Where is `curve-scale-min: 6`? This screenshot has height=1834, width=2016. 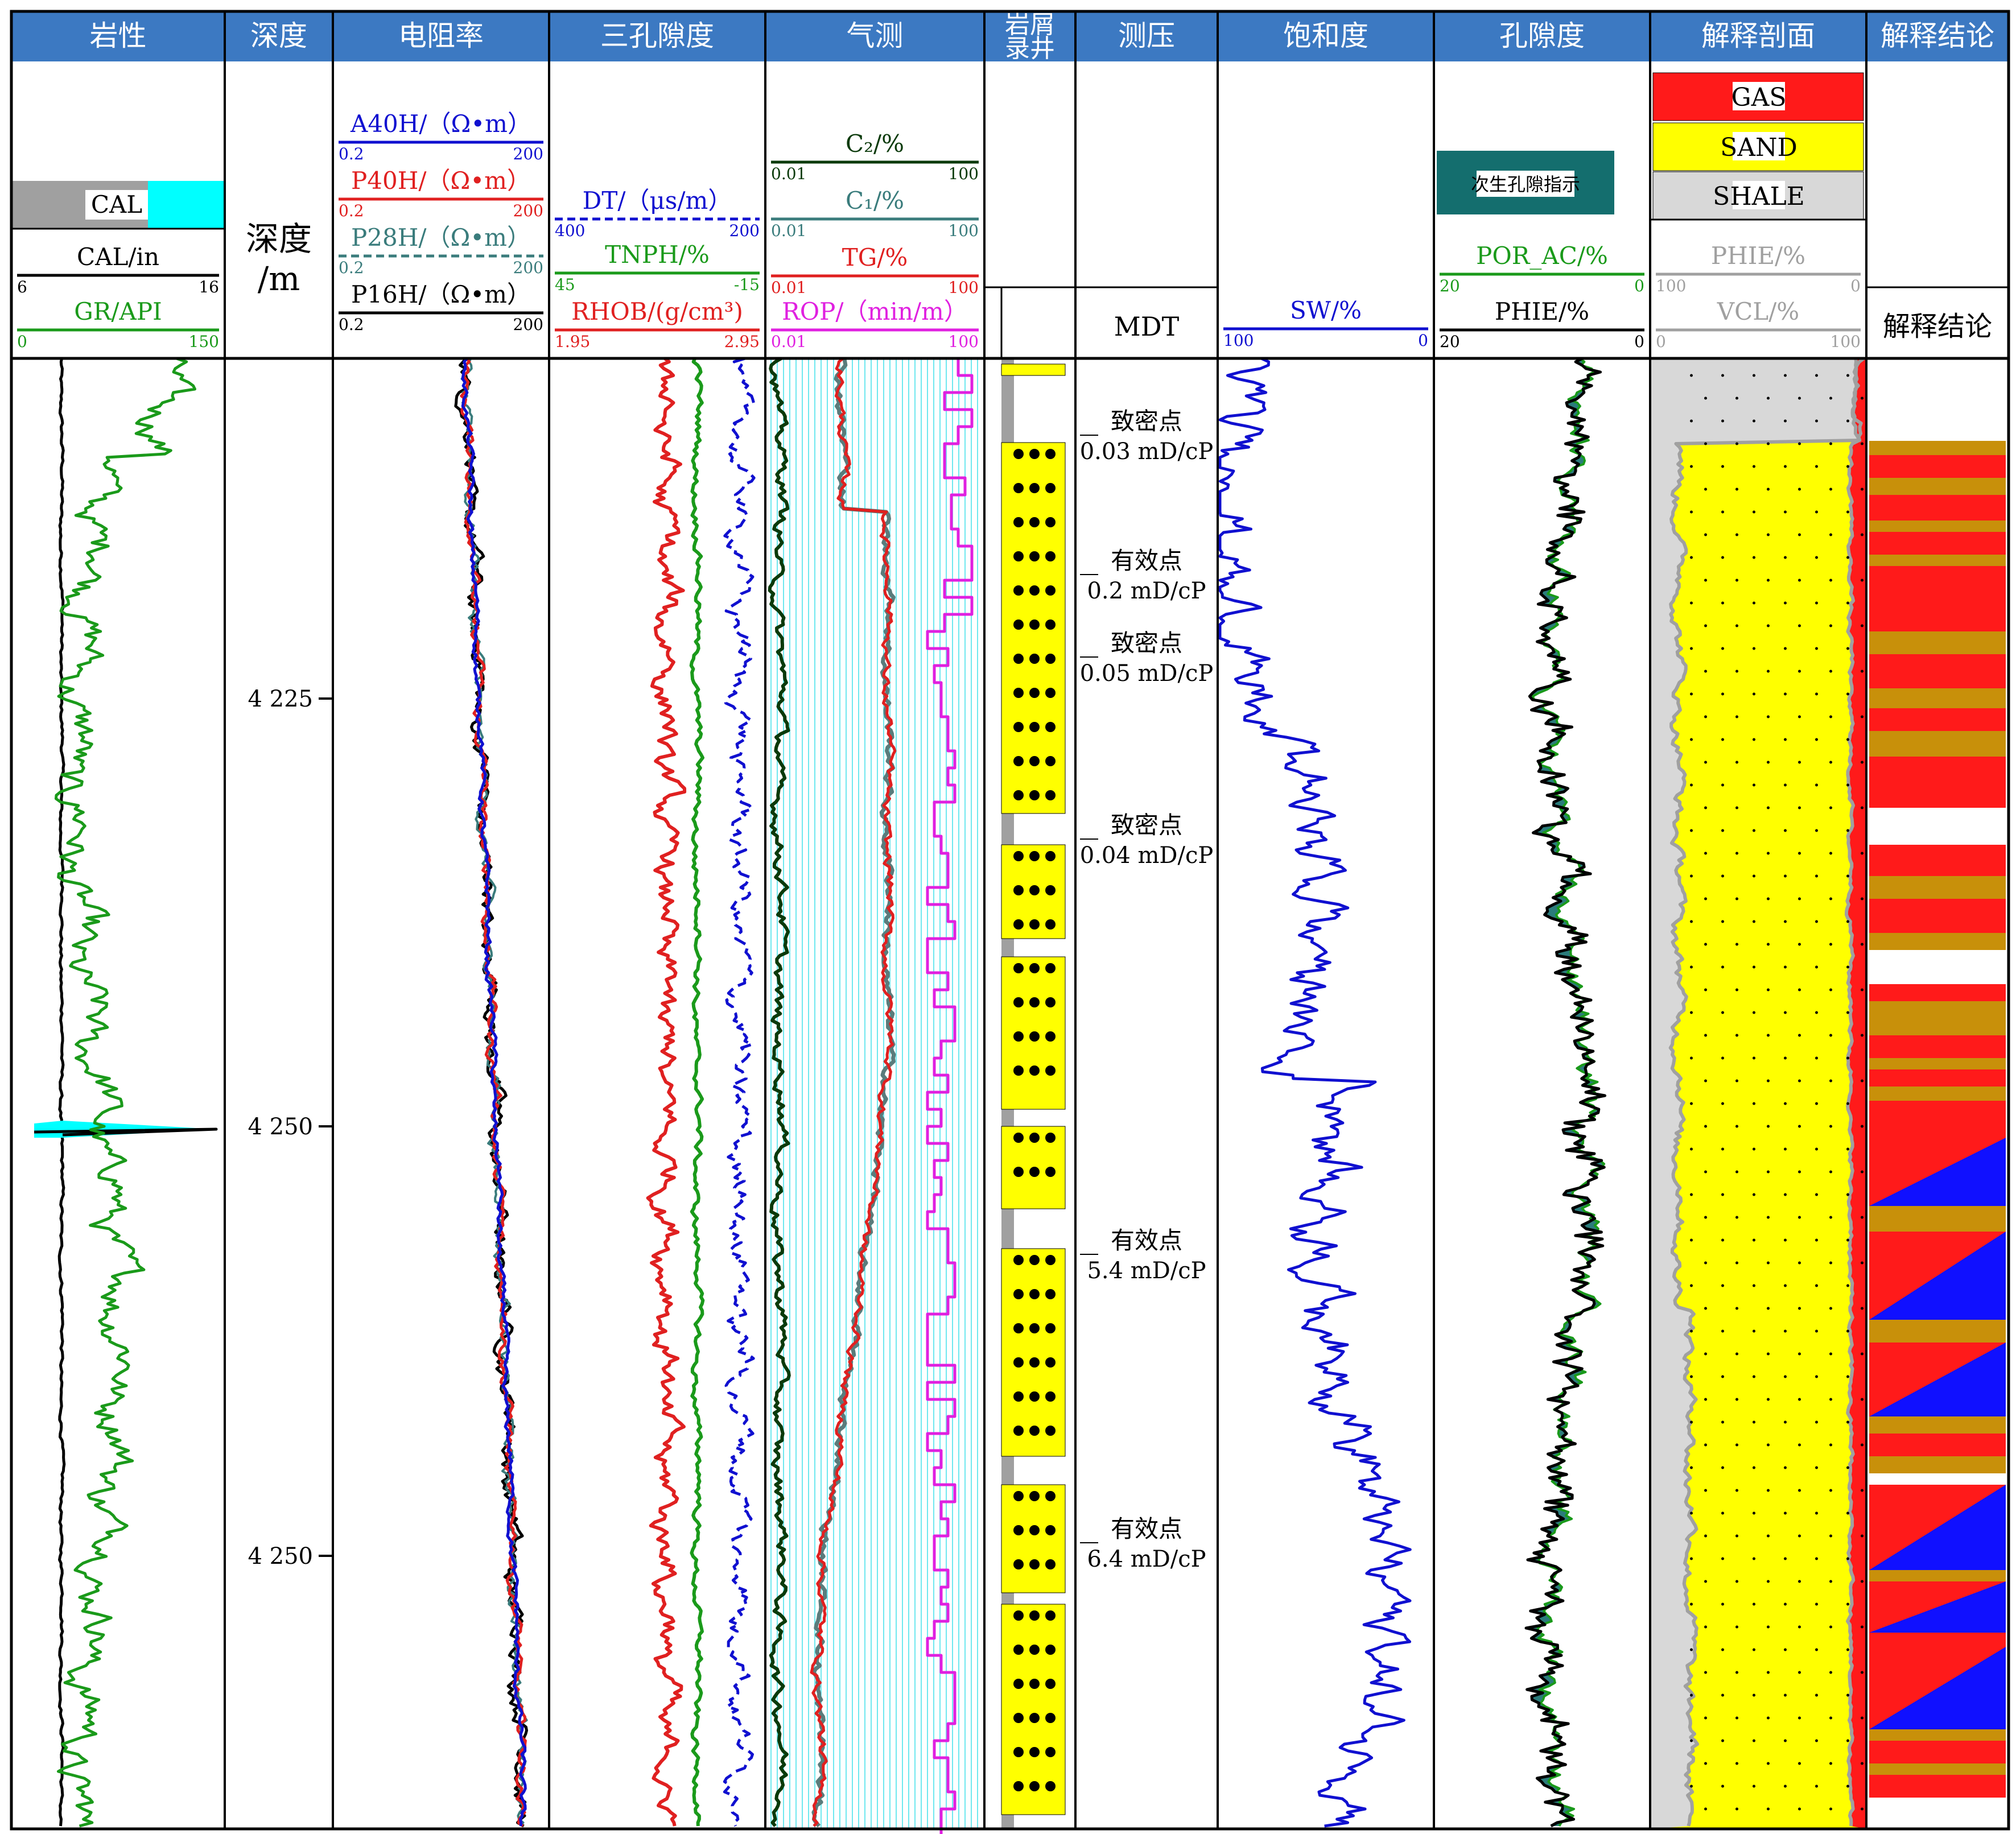 curve-scale-min: 6 is located at coordinates (22, 287).